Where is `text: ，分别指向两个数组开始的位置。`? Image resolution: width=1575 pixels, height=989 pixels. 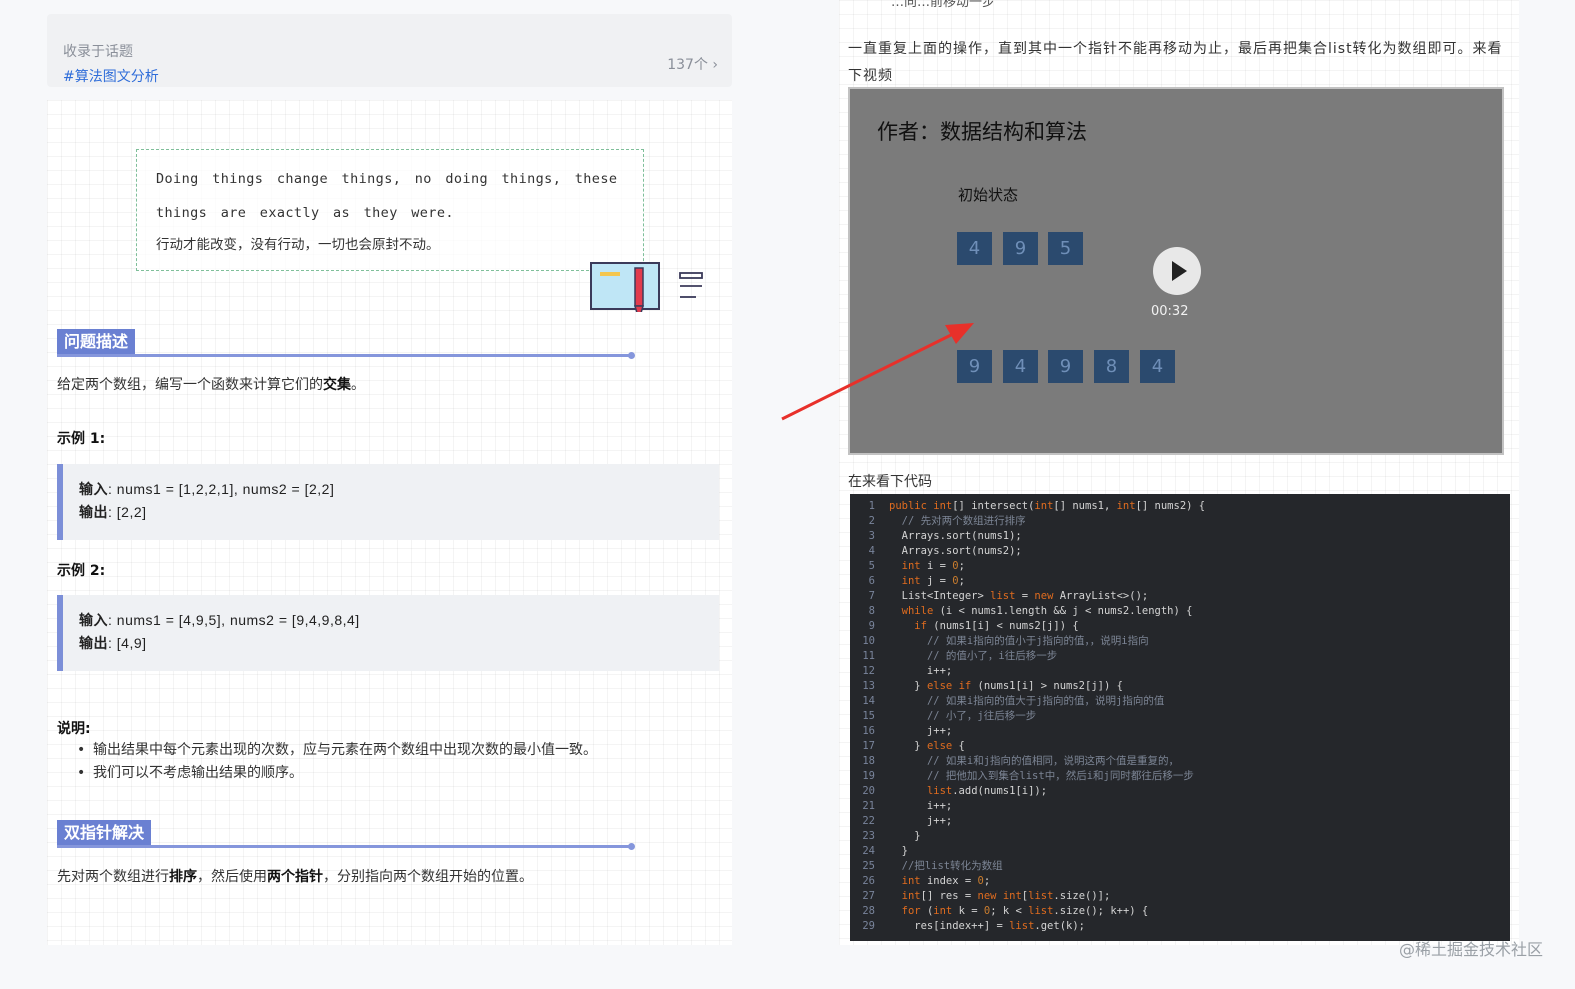
text: ，分别指向两个数组开始的位置。 is located at coordinates (428, 877).